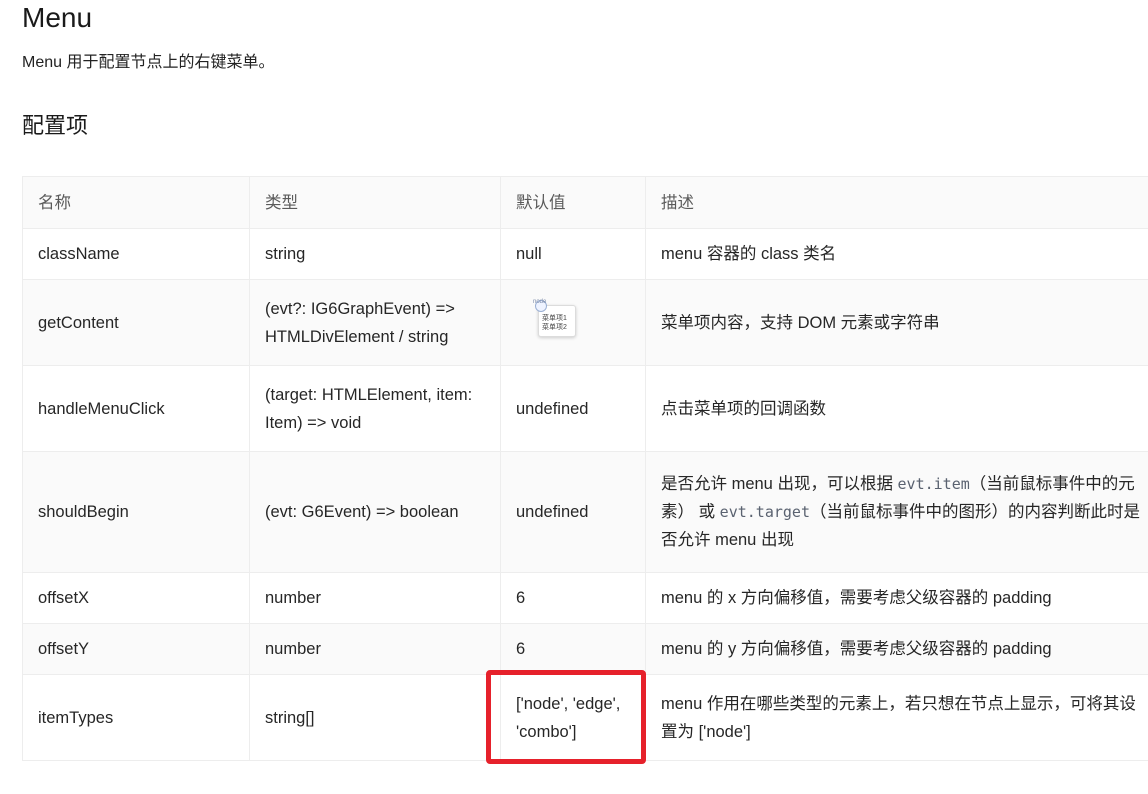 The width and height of the screenshot is (1148, 794). What do you see at coordinates (136, 202) in the screenshot?
I see `header-name: 名称` at bounding box center [136, 202].